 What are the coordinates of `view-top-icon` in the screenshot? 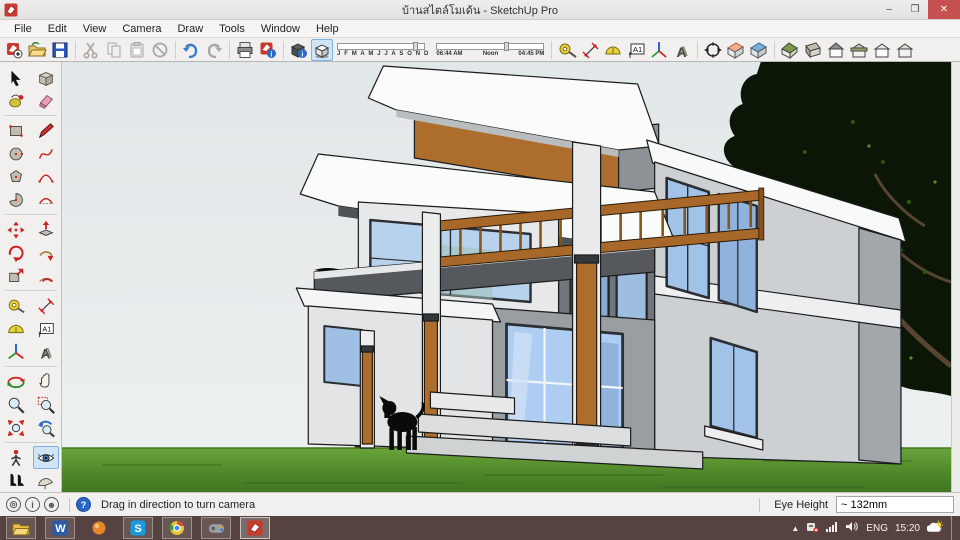 It's located at (813, 50).